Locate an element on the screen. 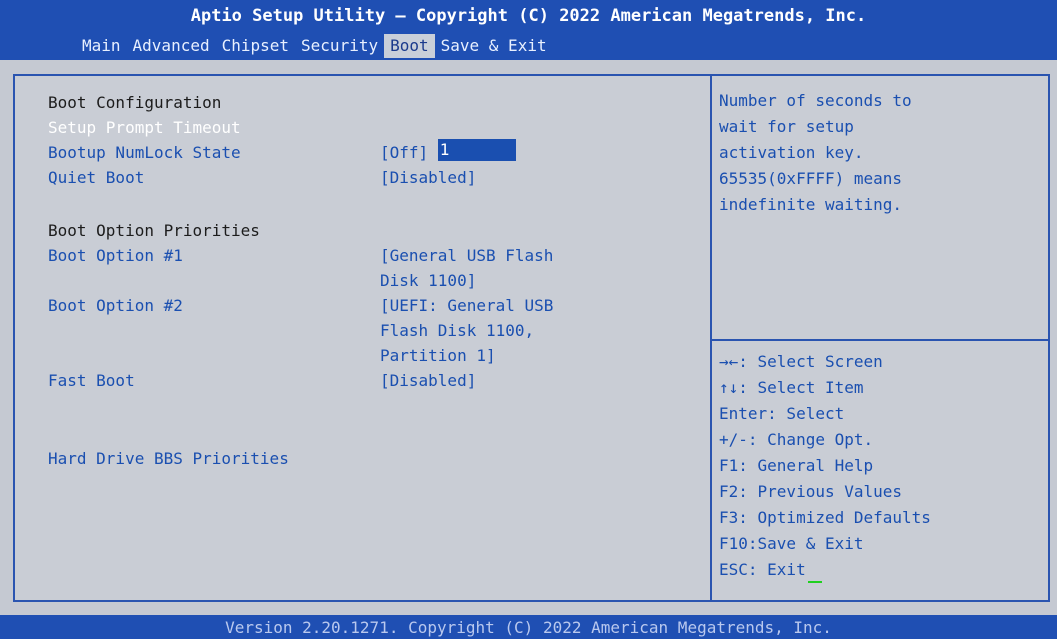  fast-boot-label: Fast Boot is located at coordinates (91, 381).